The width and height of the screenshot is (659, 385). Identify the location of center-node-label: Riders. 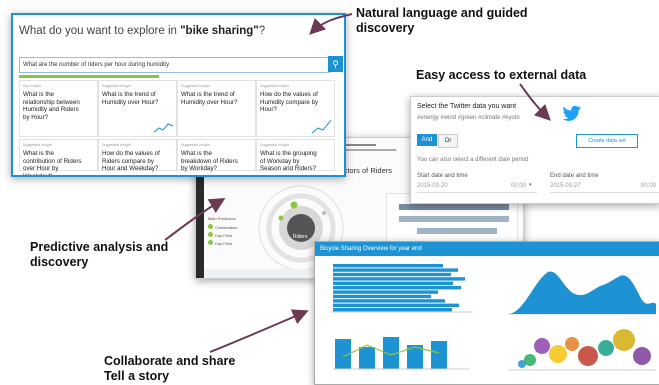
(300, 237).